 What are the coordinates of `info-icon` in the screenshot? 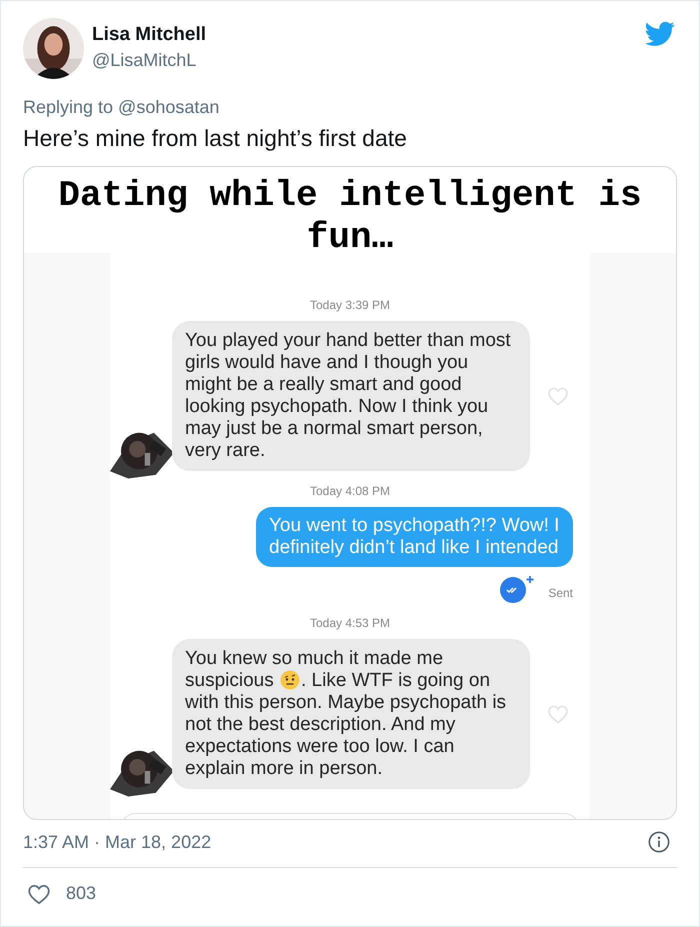 It's located at (659, 842).